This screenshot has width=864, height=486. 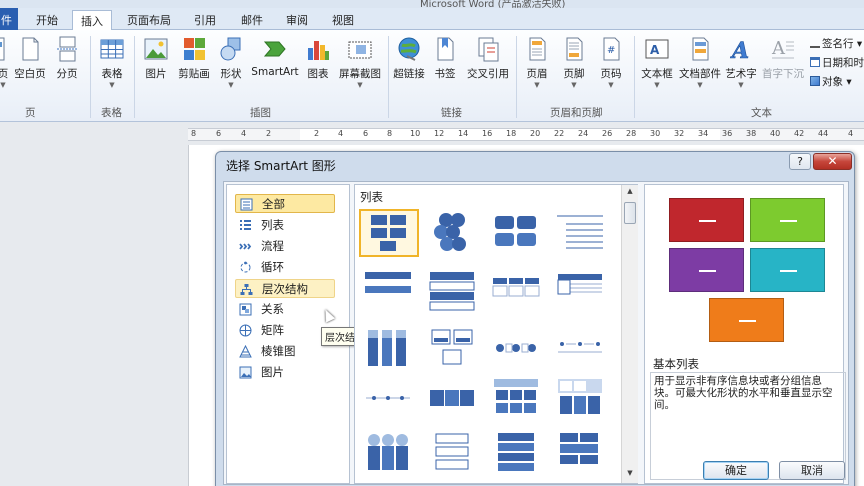 I want to click on cancel-button: 取消, so click(x=812, y=470).